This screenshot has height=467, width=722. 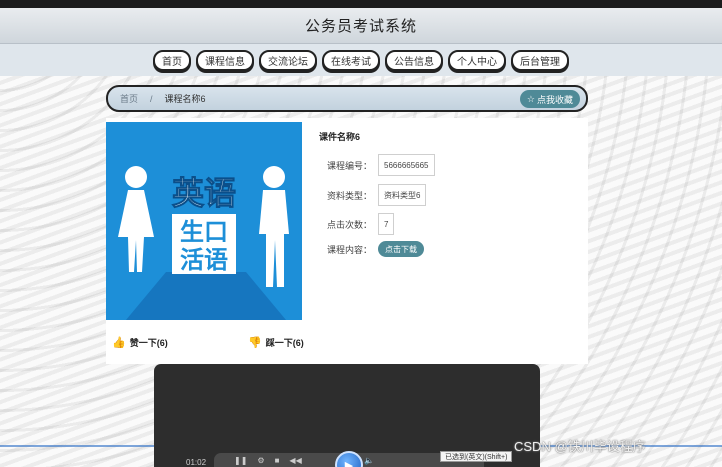 What do you see at coordinates (204, 232) in the screenshot?
I see `cover-text-bottom-1: 生口` at bounding box center [204, 232].